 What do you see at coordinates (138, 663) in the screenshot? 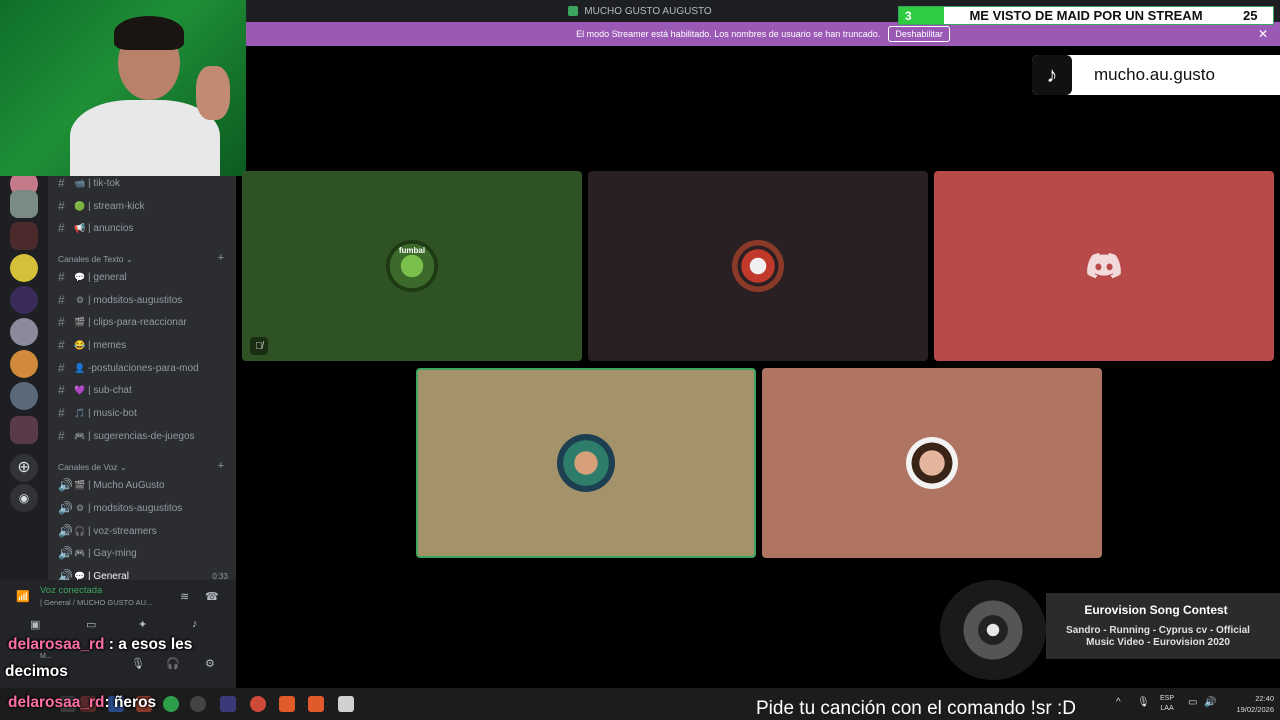
I see `microphone-icon: 🎙` at bounding box center [138, 663].